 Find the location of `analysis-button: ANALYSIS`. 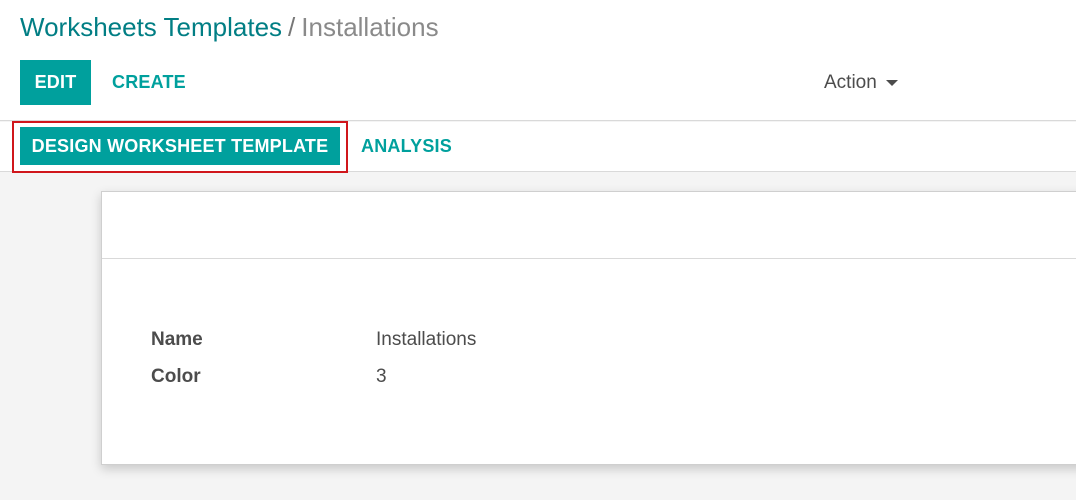

analysis-button: ANALYSIS is located at coordinates (406, 146).